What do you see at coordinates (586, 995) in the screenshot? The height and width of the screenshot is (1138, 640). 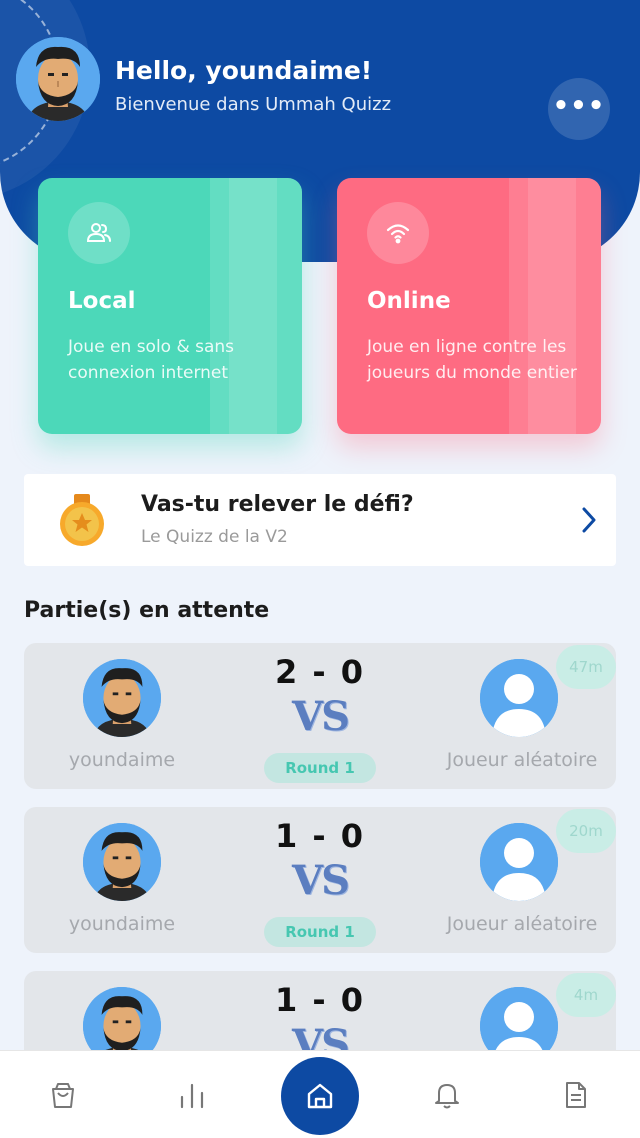 I see `time-badge: 4m` at bounding box center [586, 995].